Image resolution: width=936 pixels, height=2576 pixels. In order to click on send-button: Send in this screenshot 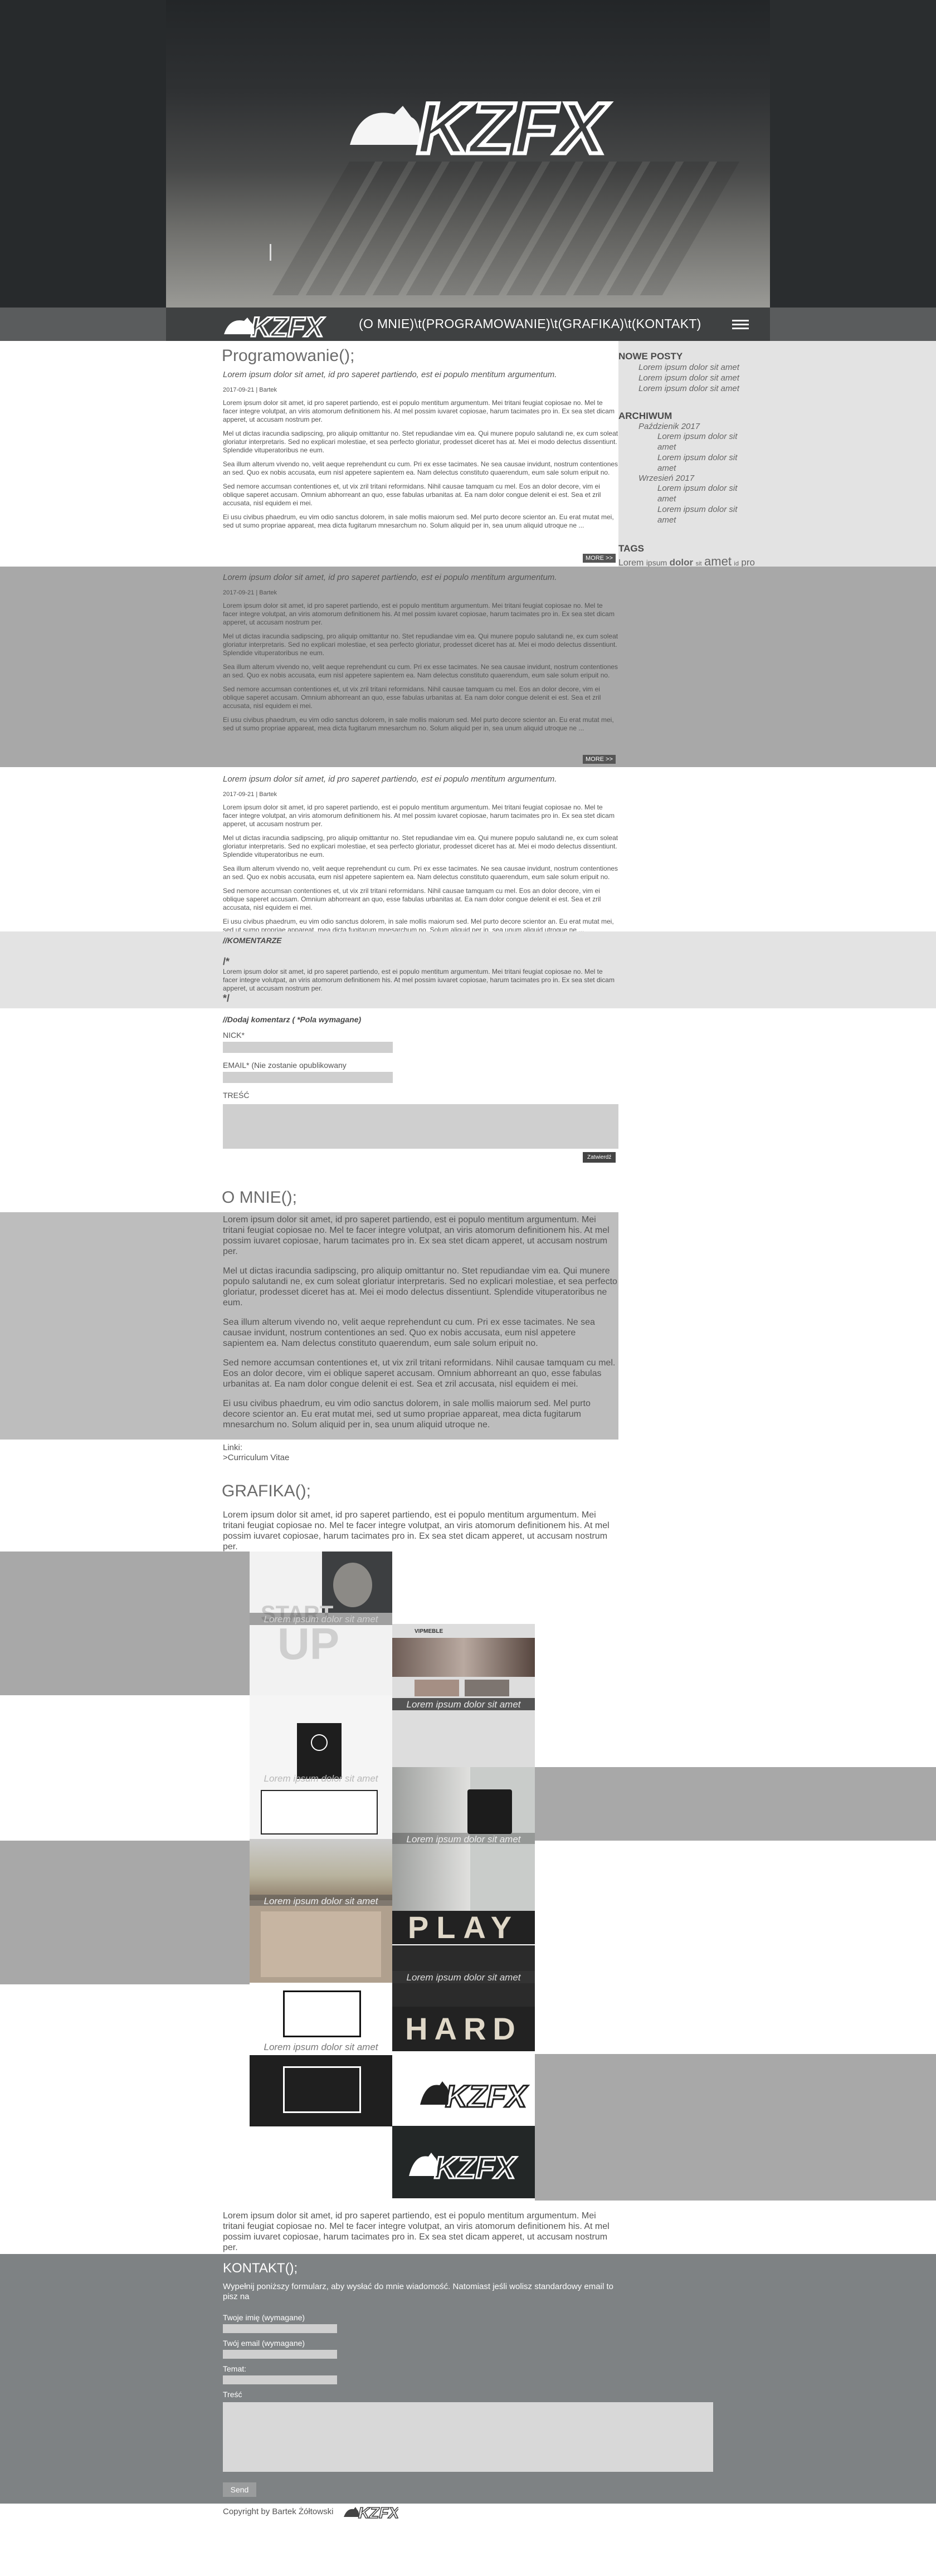, I will do `click(239, 2489)`.